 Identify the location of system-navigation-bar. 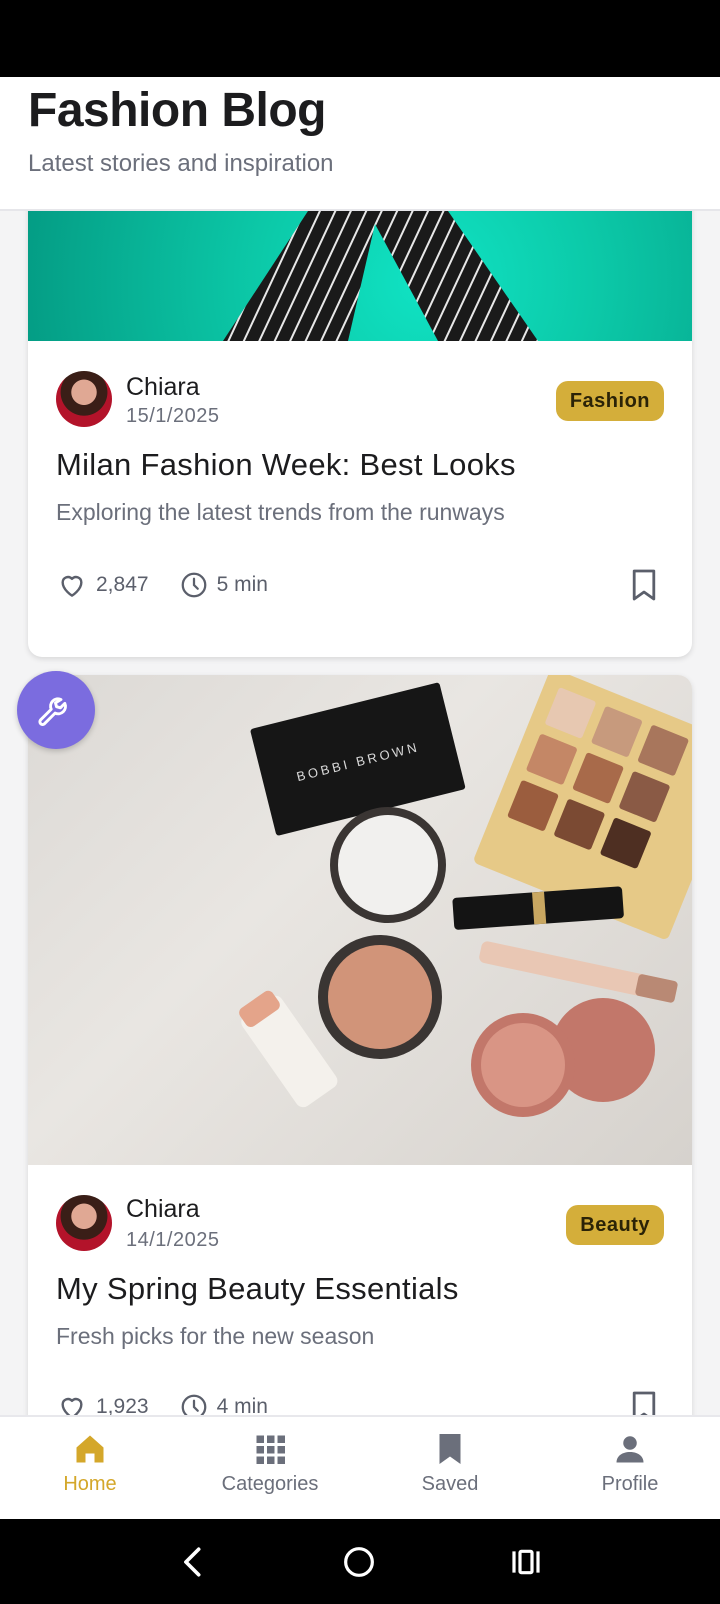
(360, 1561).